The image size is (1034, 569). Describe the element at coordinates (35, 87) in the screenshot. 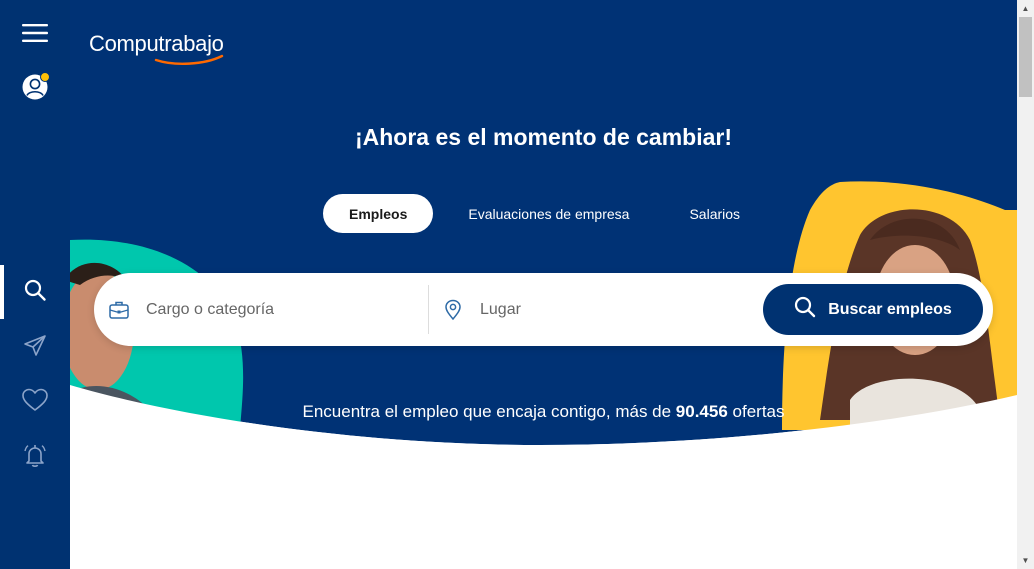

I see `user-account-button` at that location.